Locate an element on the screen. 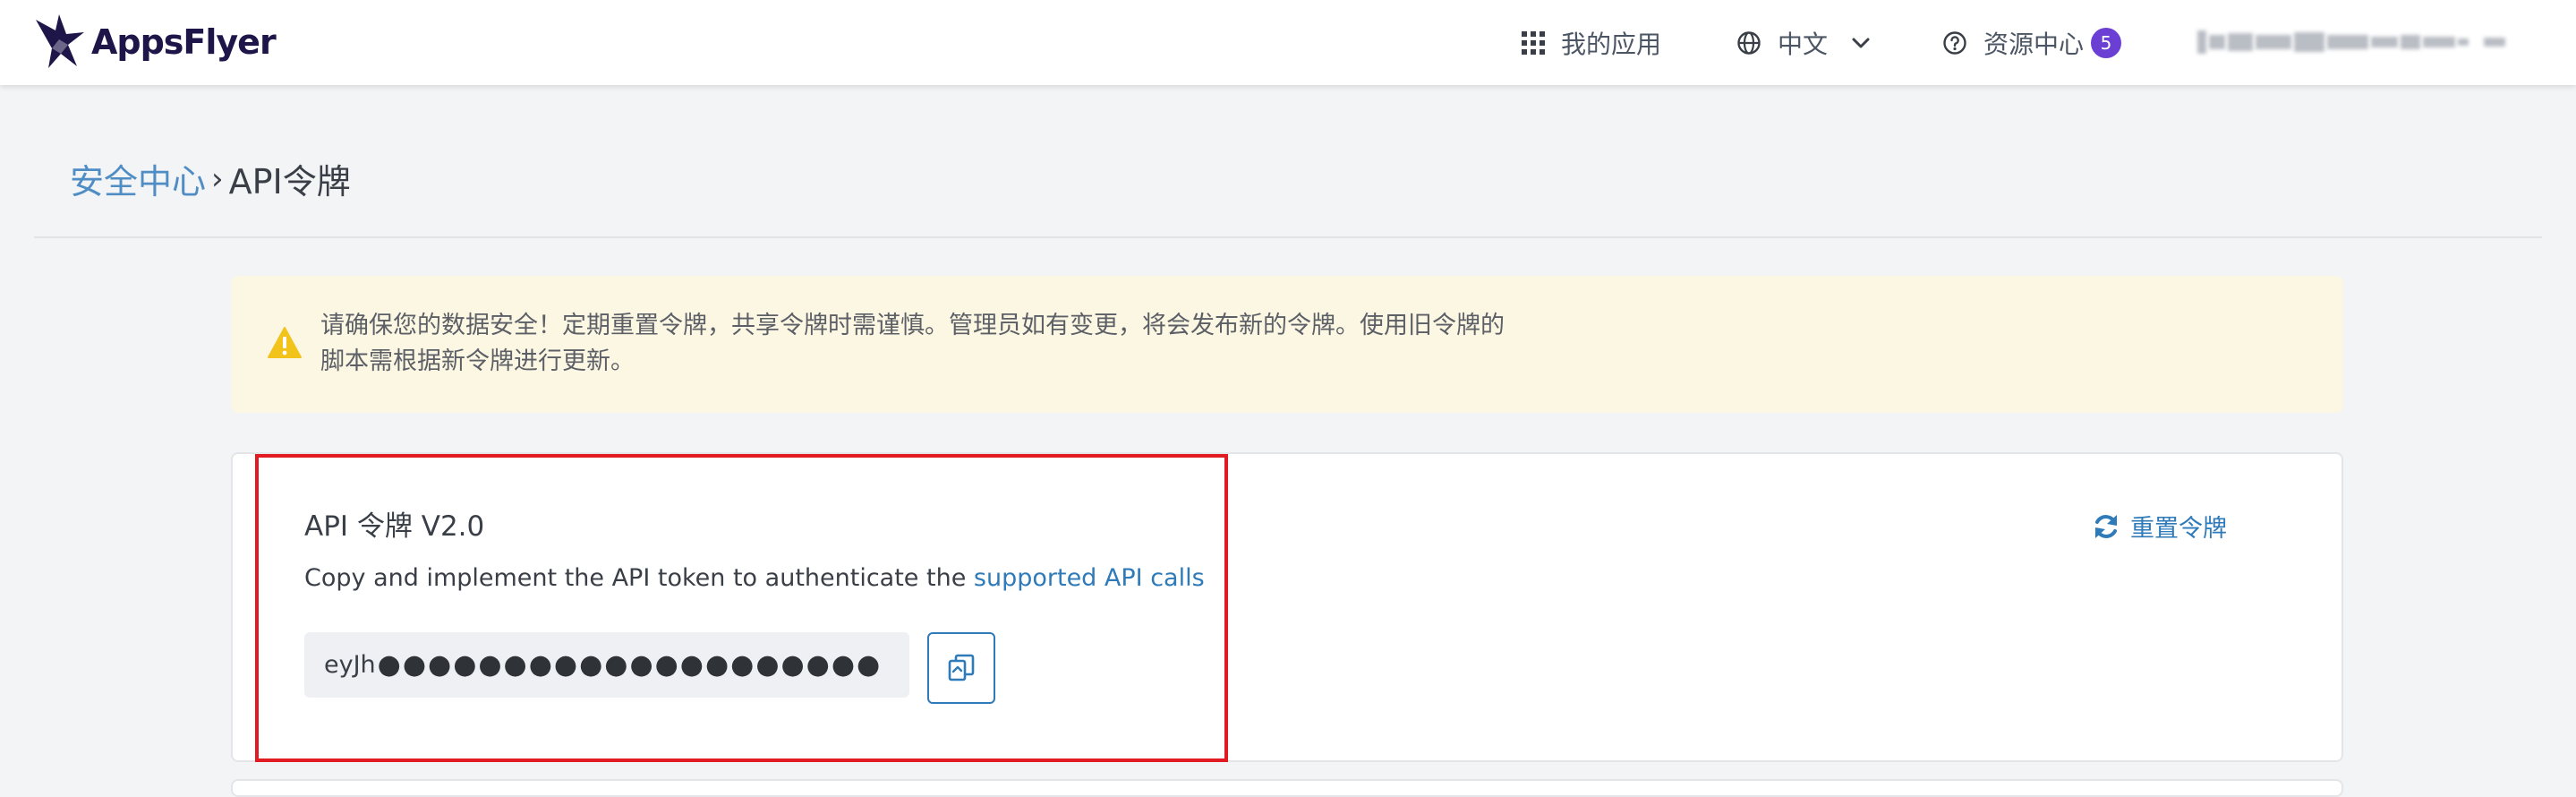 This screenshot has height=797, width=2576. top-navigation-bar: AppsFlyer 我的应用 中文 资源中心 5 is located at coordinates (1288, 42).